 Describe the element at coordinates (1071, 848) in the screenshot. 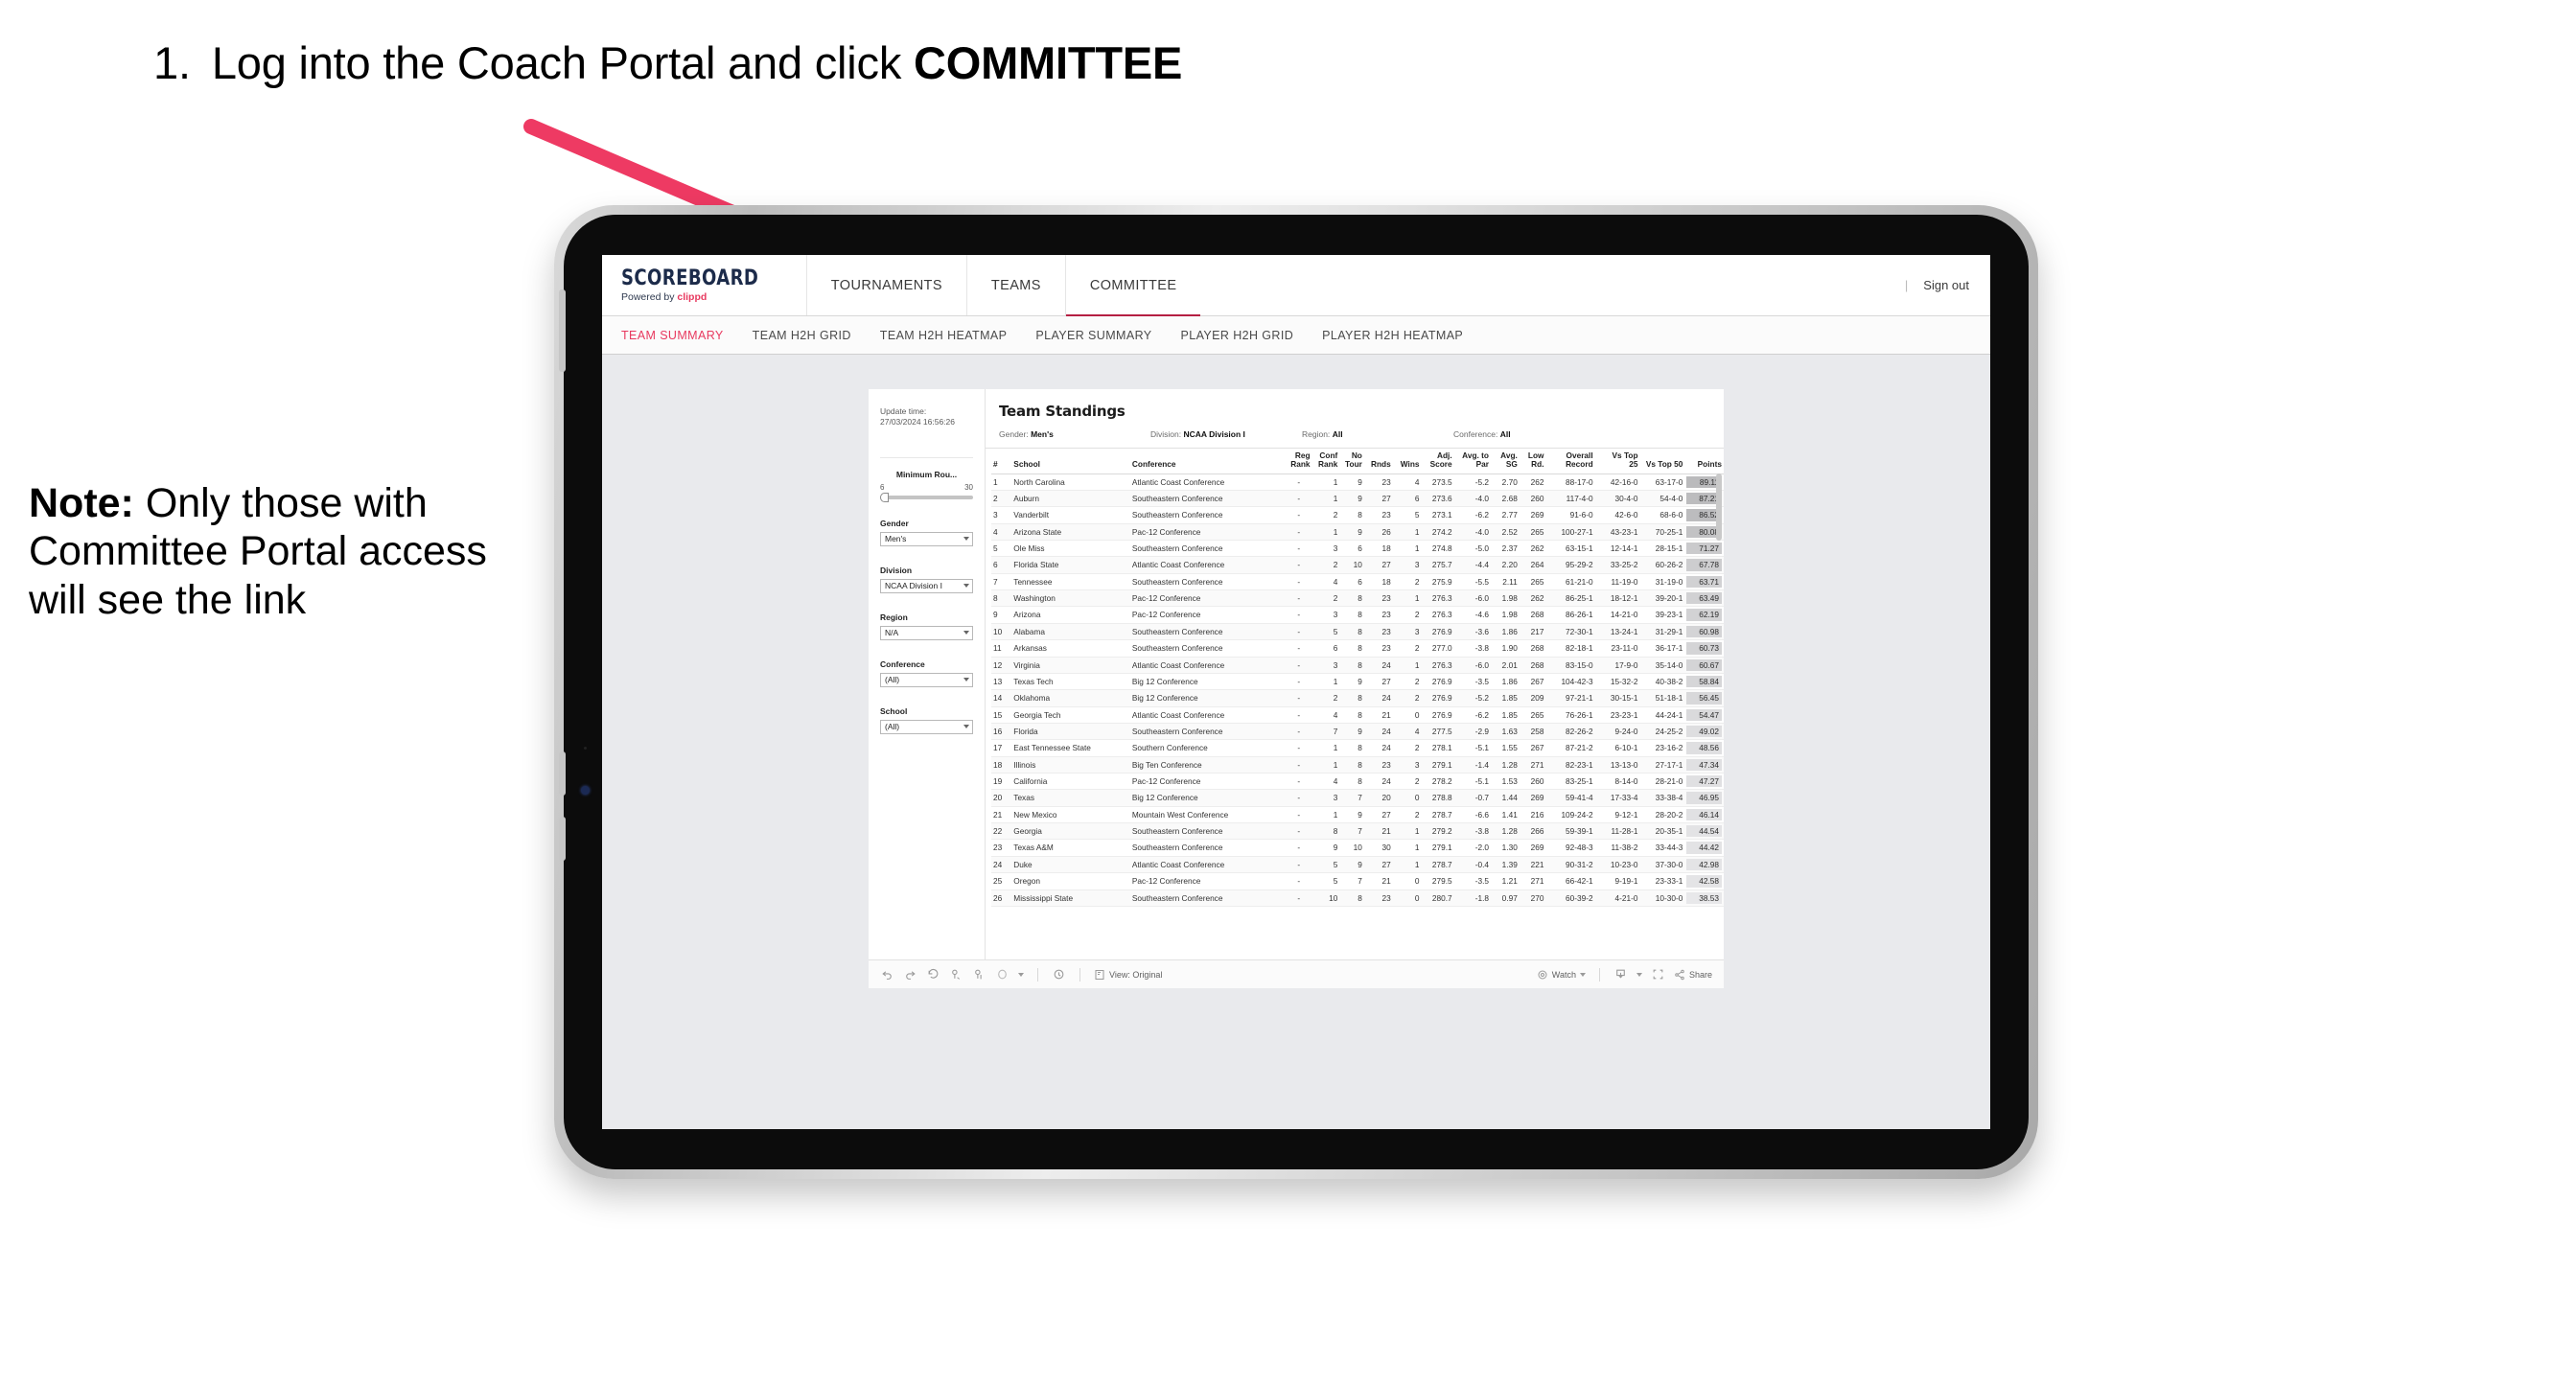

I see `table-cell: Texas A&M` at that location.